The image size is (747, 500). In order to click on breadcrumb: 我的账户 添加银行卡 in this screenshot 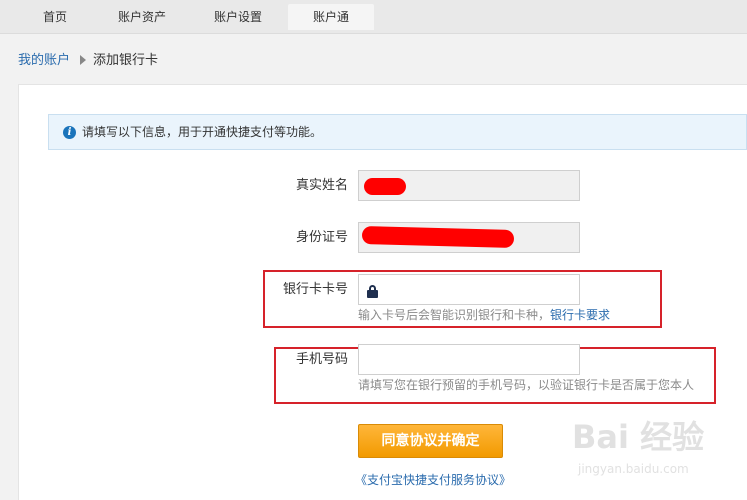, I will do `click(88, 61)`.